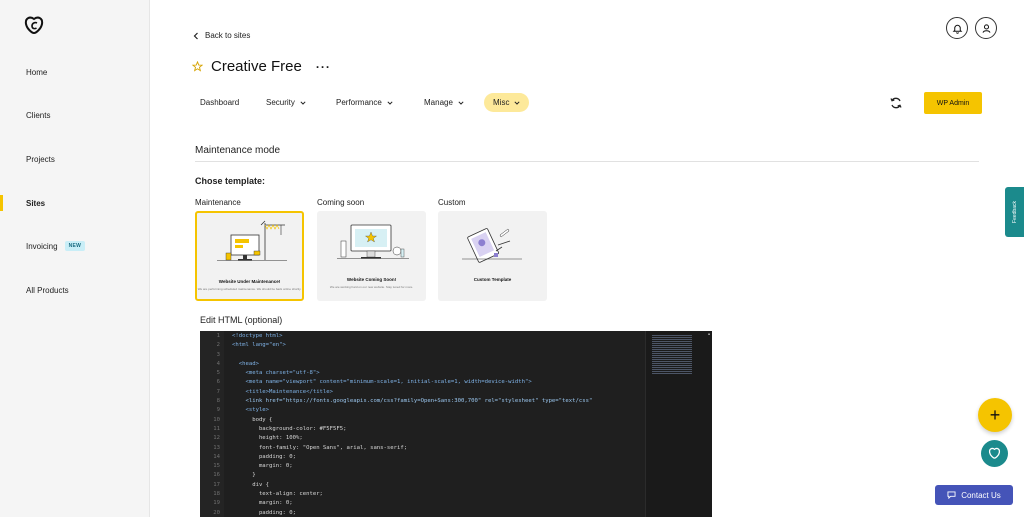 This screenshot has height=517, width=1024. I want to click on code-line: 19 margin: 0;, so click(422, 503).